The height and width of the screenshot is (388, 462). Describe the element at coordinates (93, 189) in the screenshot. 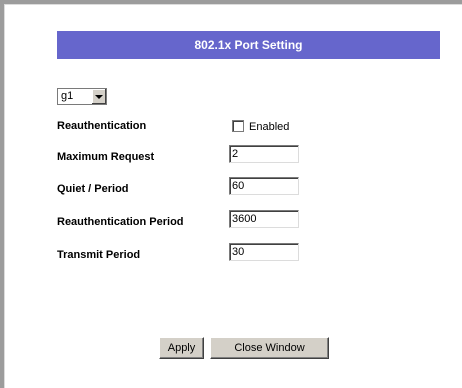

I see `quiet-period-label: Quiet / Period` at that location.